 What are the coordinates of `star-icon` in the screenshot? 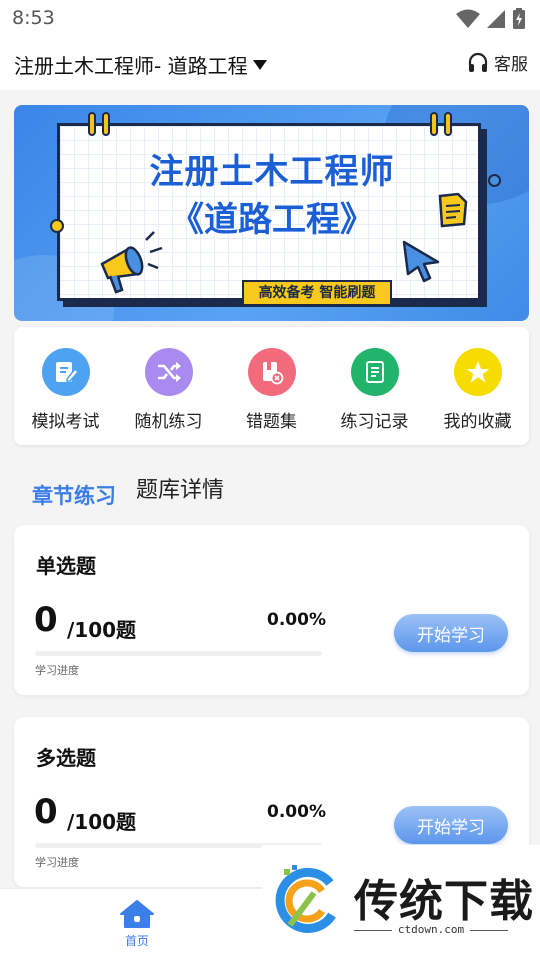 It's located at (477, 372).